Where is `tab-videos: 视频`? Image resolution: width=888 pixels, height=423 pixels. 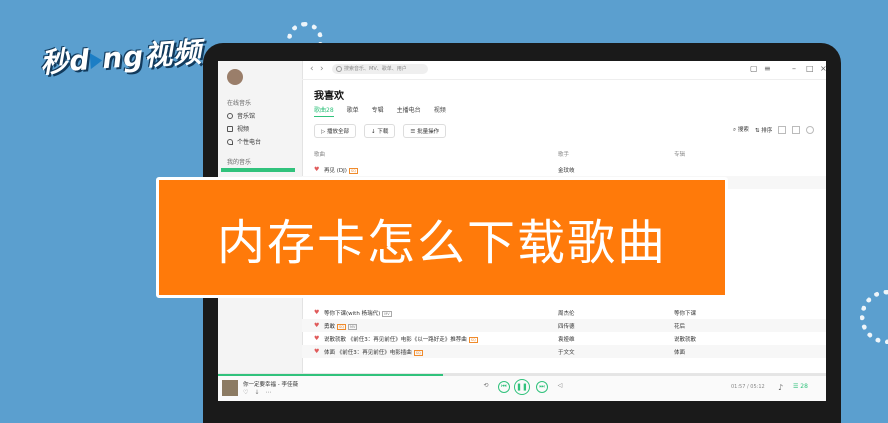 tab-videos: 视频 is located at coordinates (440, 111).